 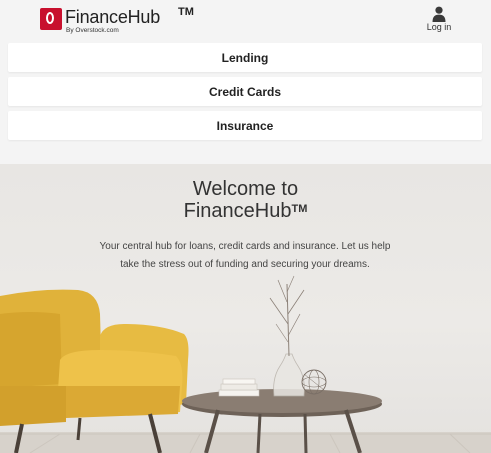 What do you see at coordinates (287, 336) in the screenshot?
I see `vase-illustration` at bounding box center [287, 336].